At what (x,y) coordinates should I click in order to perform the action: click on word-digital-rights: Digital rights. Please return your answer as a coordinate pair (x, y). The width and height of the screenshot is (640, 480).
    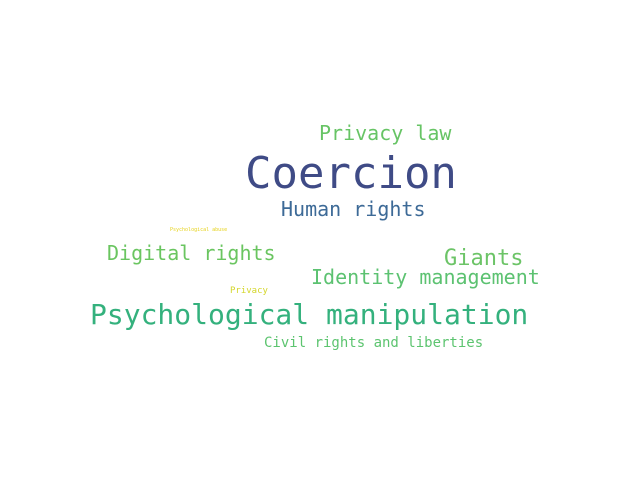
    Looking at the image, I should click on (191, 253).